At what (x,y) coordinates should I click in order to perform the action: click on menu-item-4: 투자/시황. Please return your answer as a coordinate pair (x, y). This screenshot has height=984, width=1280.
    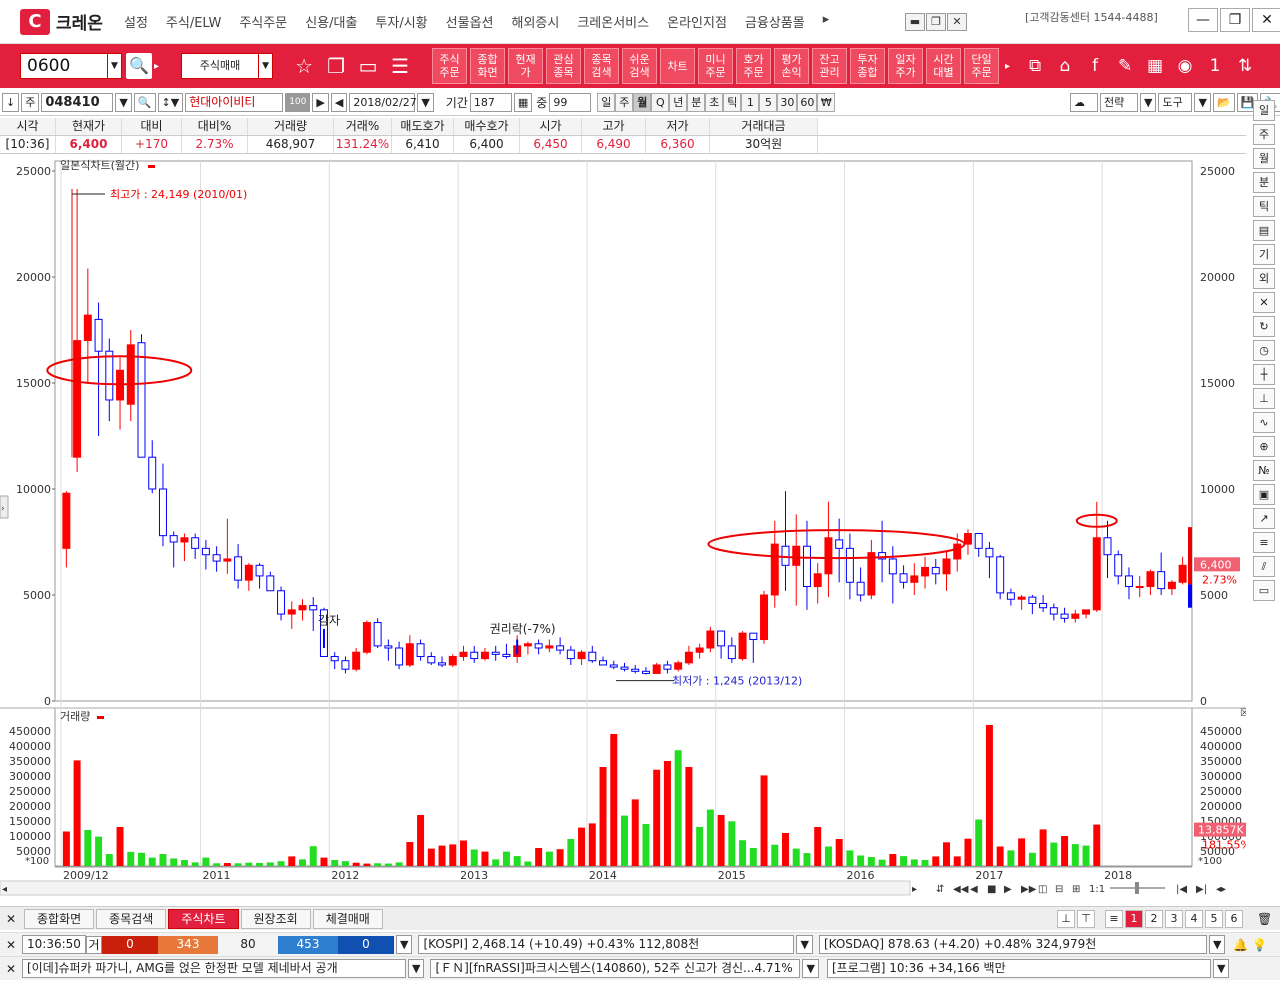
    Looking at the image, I should click on (401, 21).